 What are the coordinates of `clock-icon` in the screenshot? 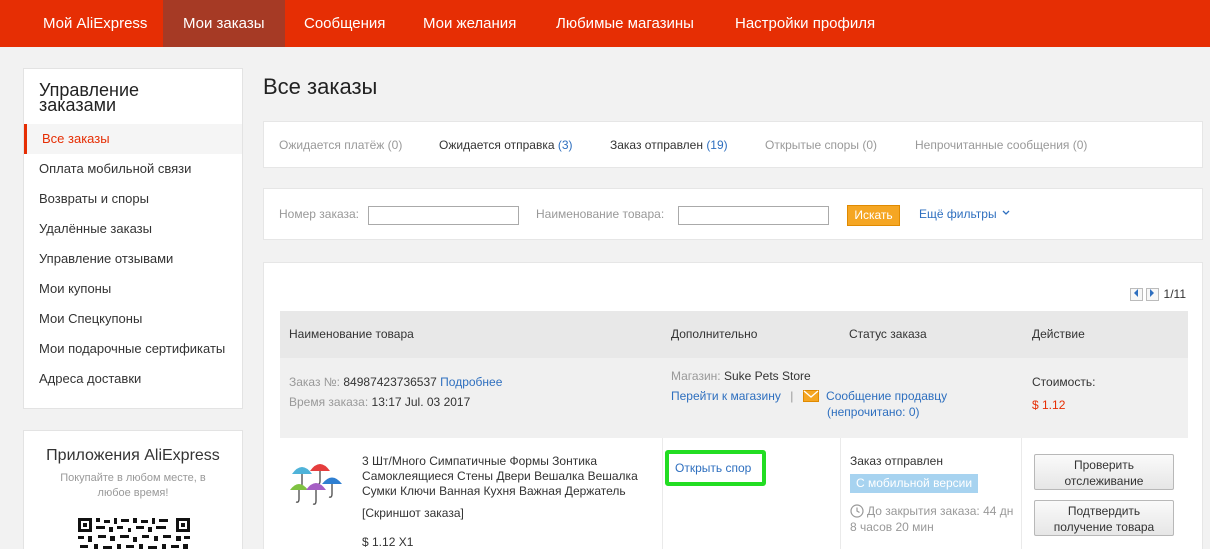 It's located at (857, 511).